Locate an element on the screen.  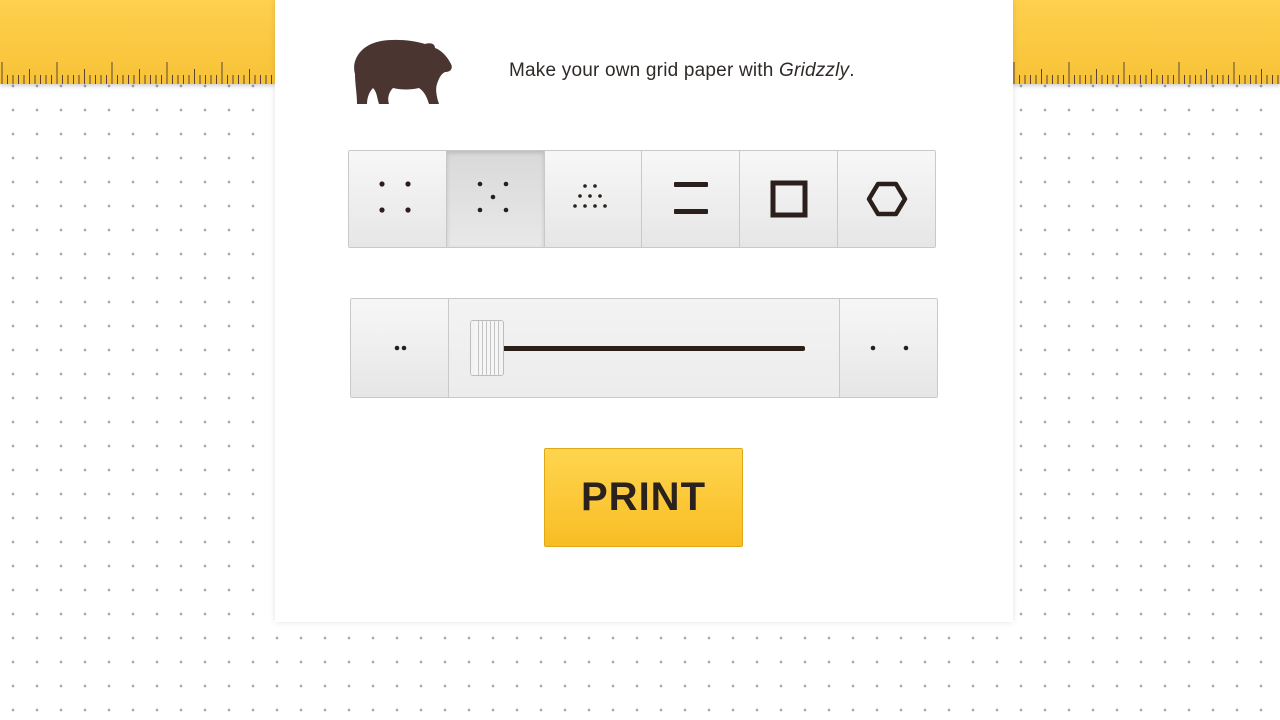
dots-dense-icon is located at coordinates (590, 196).